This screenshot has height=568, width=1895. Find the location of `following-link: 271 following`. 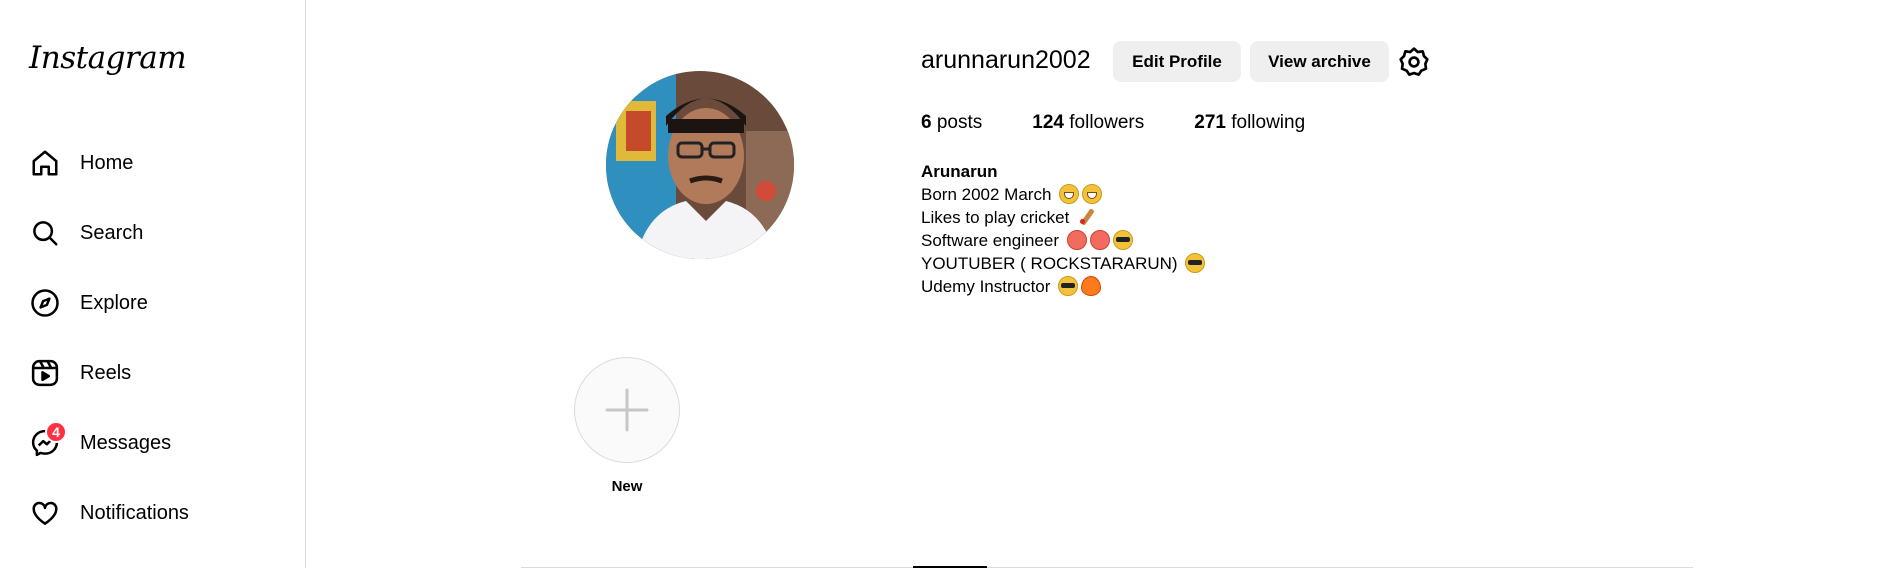

following-link: 271 following is located at coordinates (1249, 123).